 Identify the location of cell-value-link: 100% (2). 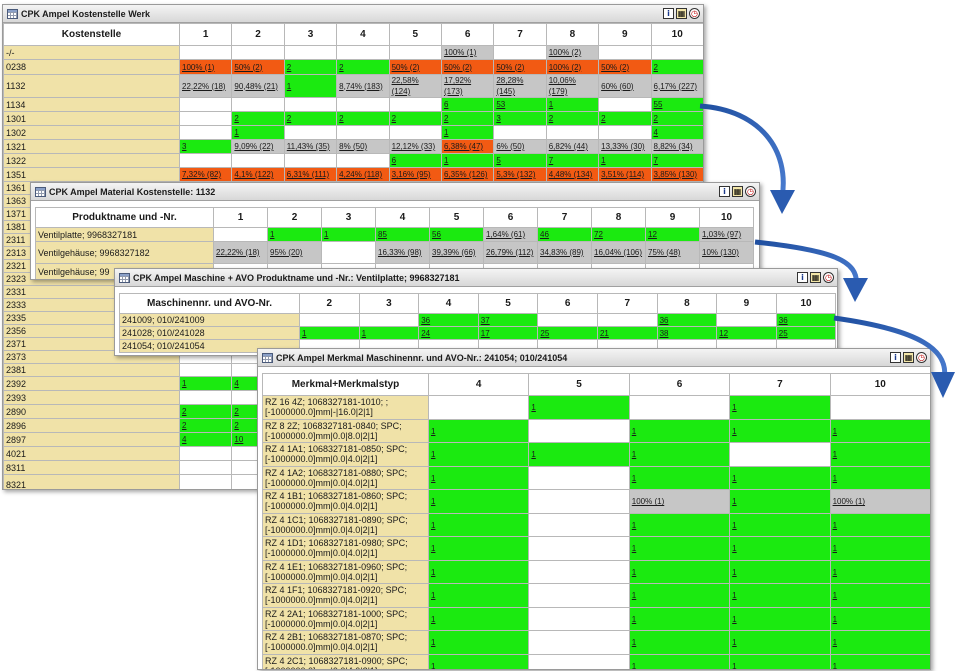
(565, 52).